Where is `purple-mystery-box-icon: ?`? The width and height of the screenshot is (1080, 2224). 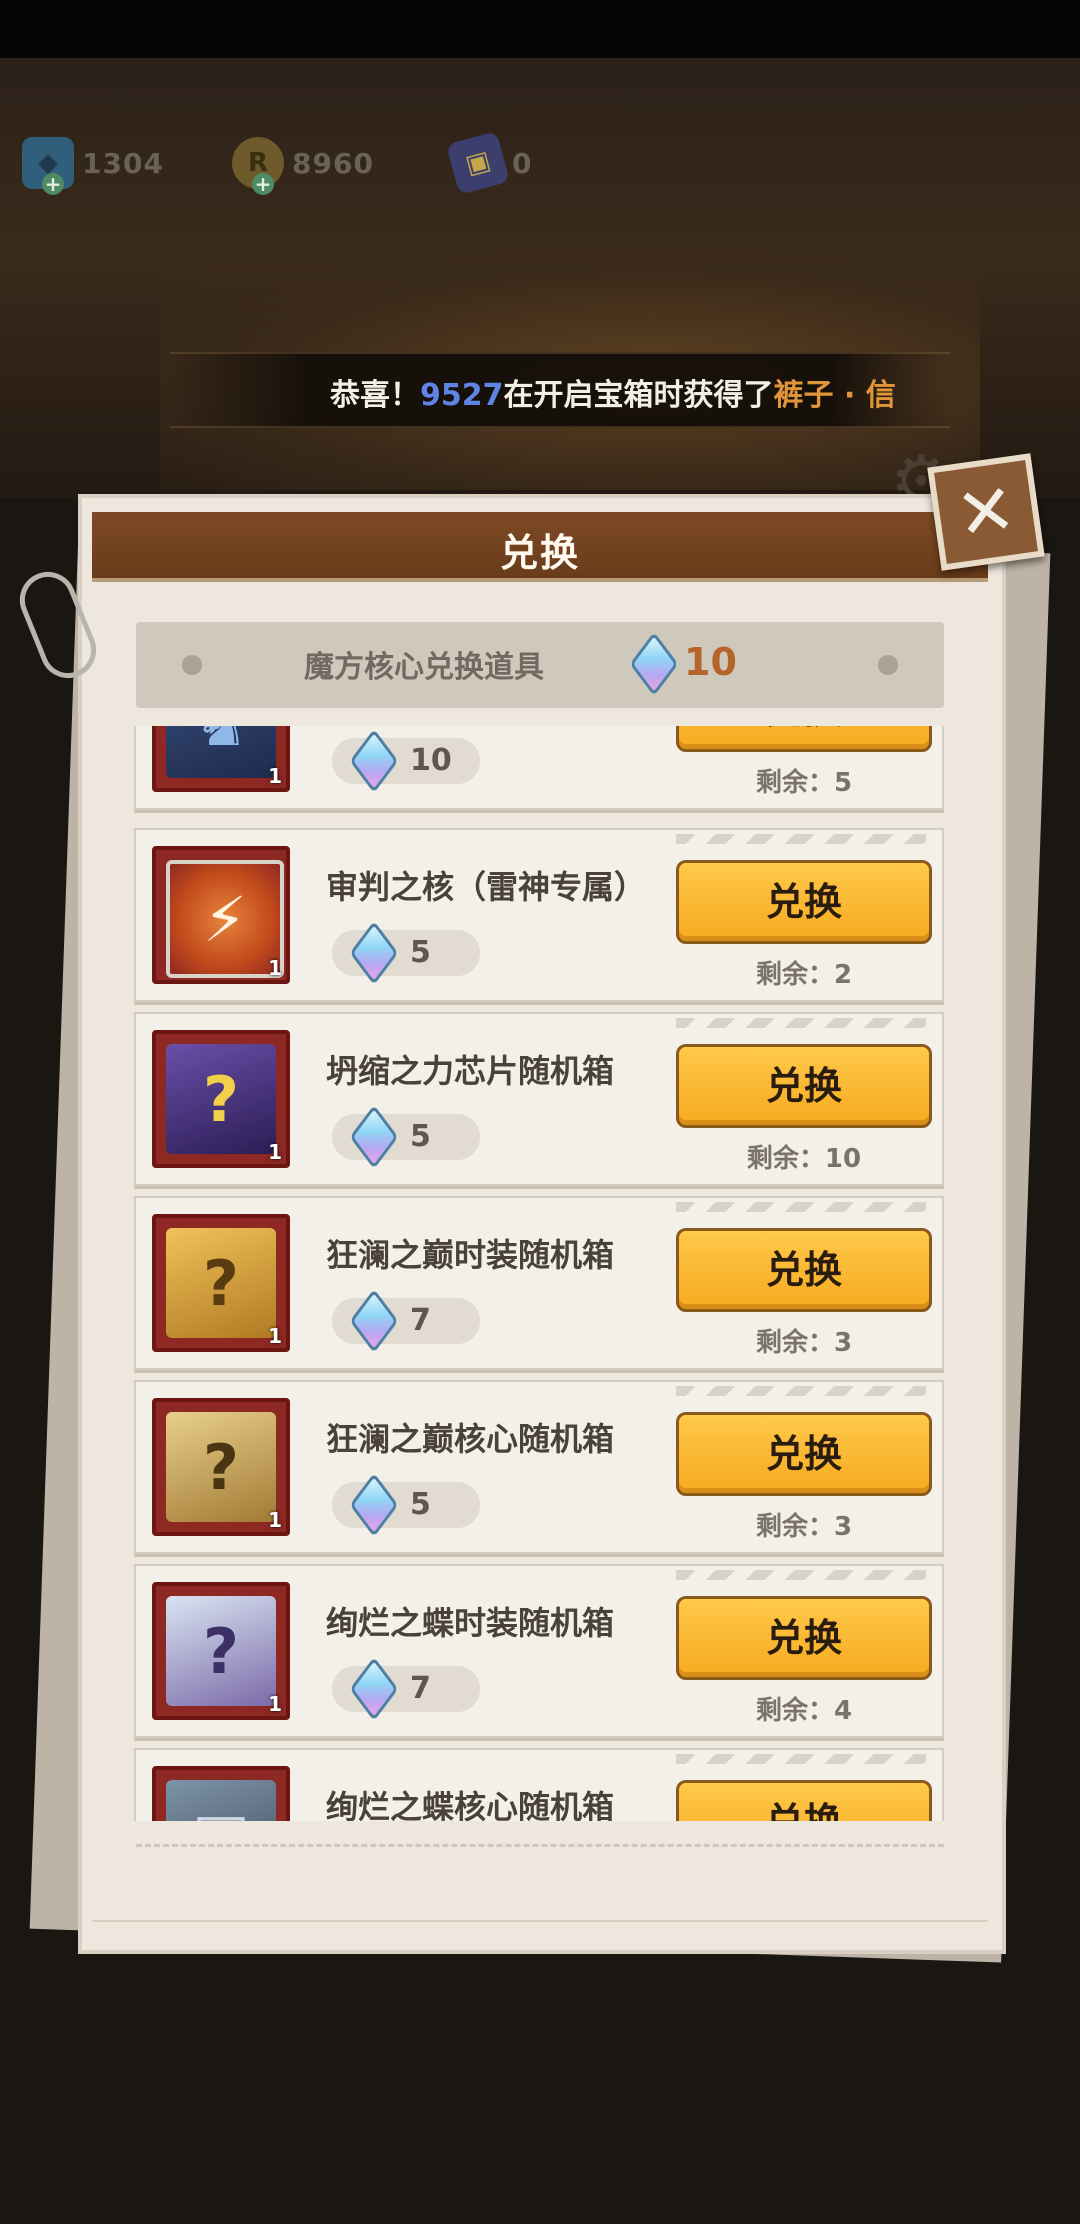
purple-mystery-box-icon: ? is located at coordinates (221, 1099).